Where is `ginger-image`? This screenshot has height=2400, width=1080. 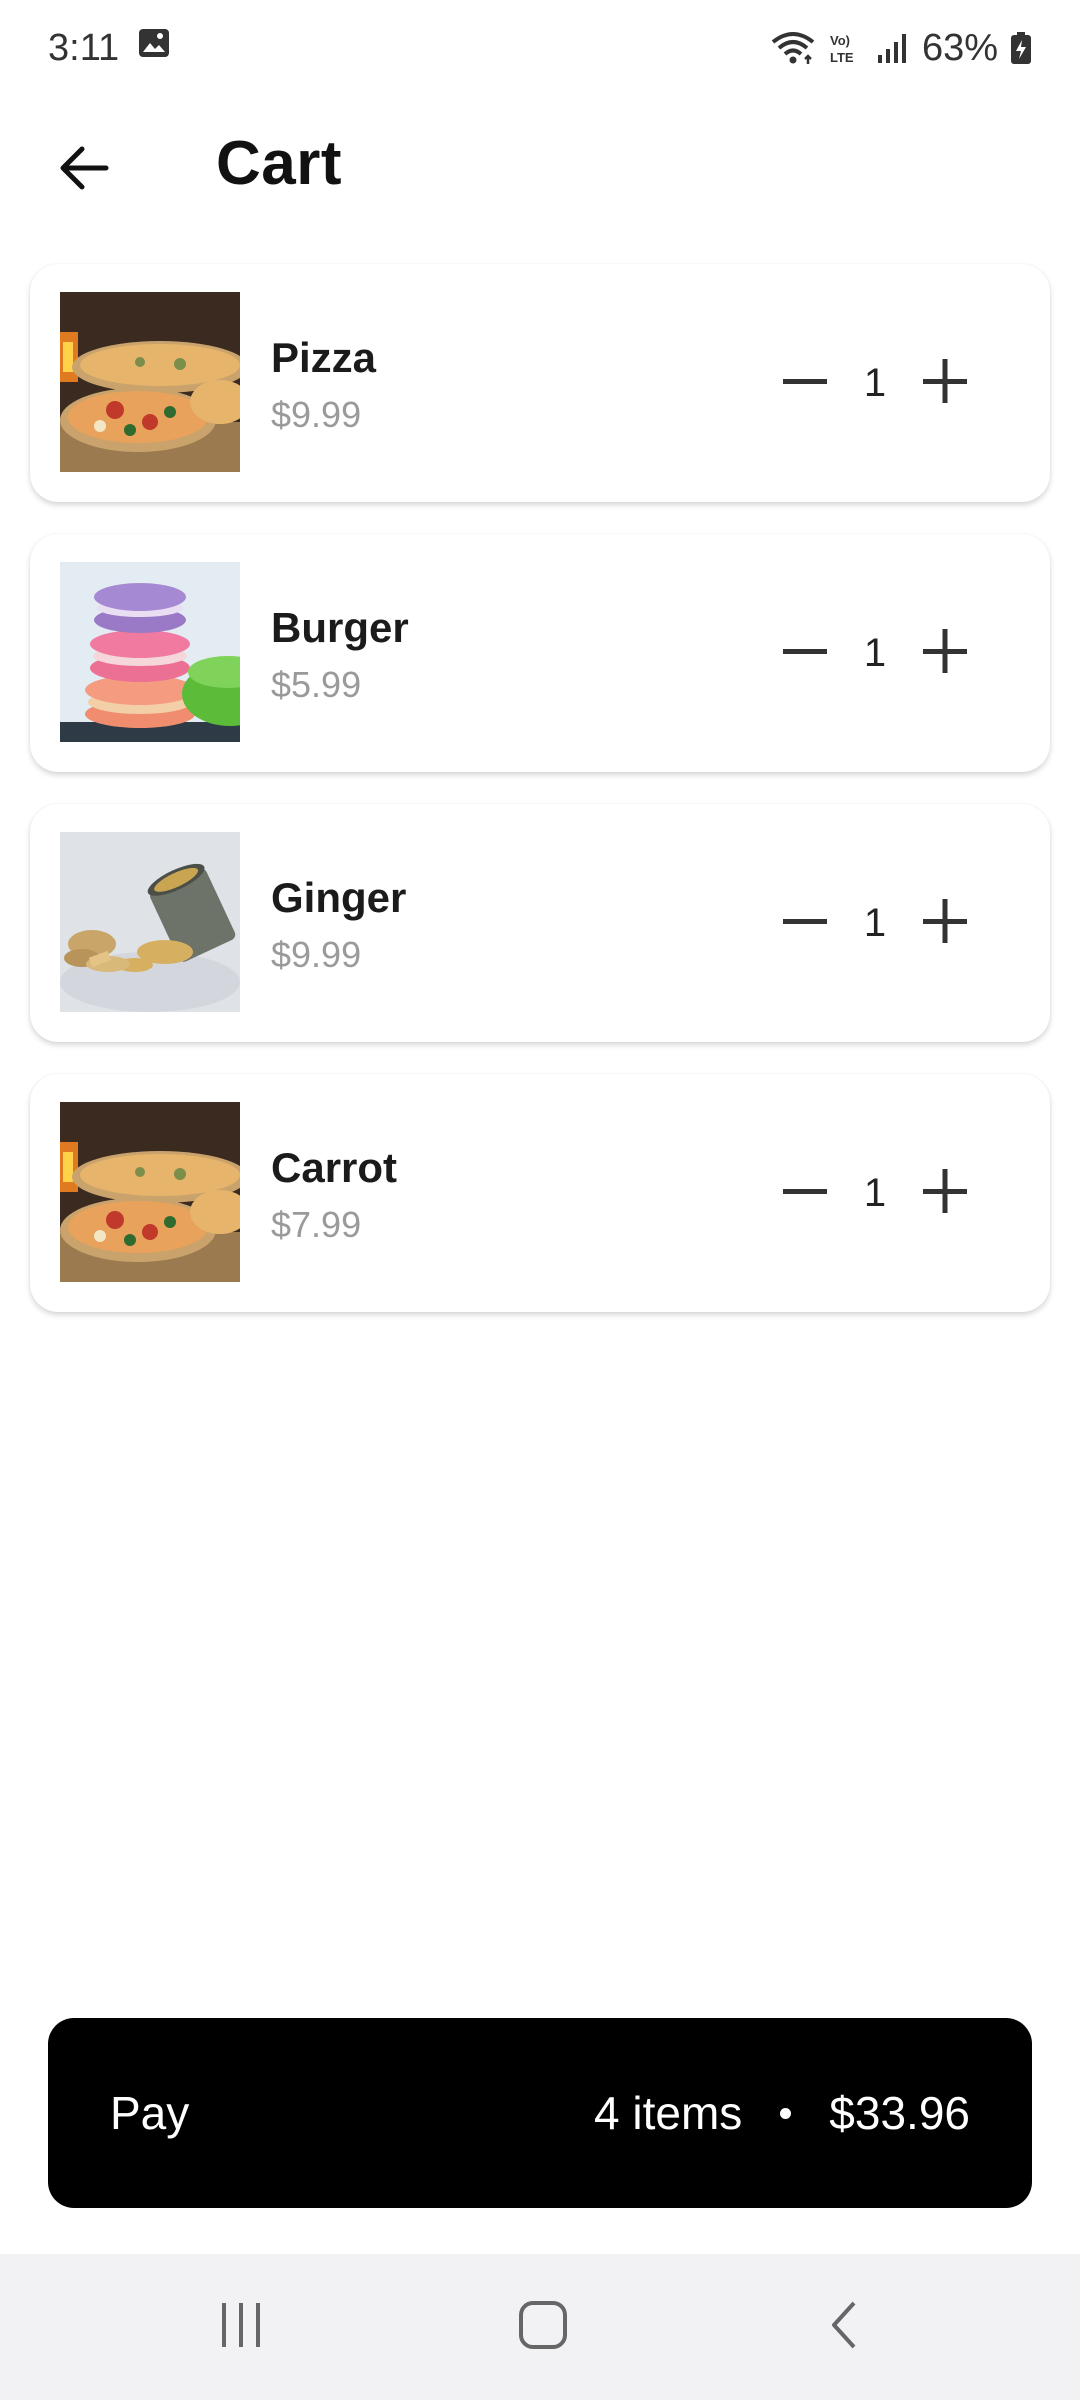 ginger-image is located at coordinates (150, 922).